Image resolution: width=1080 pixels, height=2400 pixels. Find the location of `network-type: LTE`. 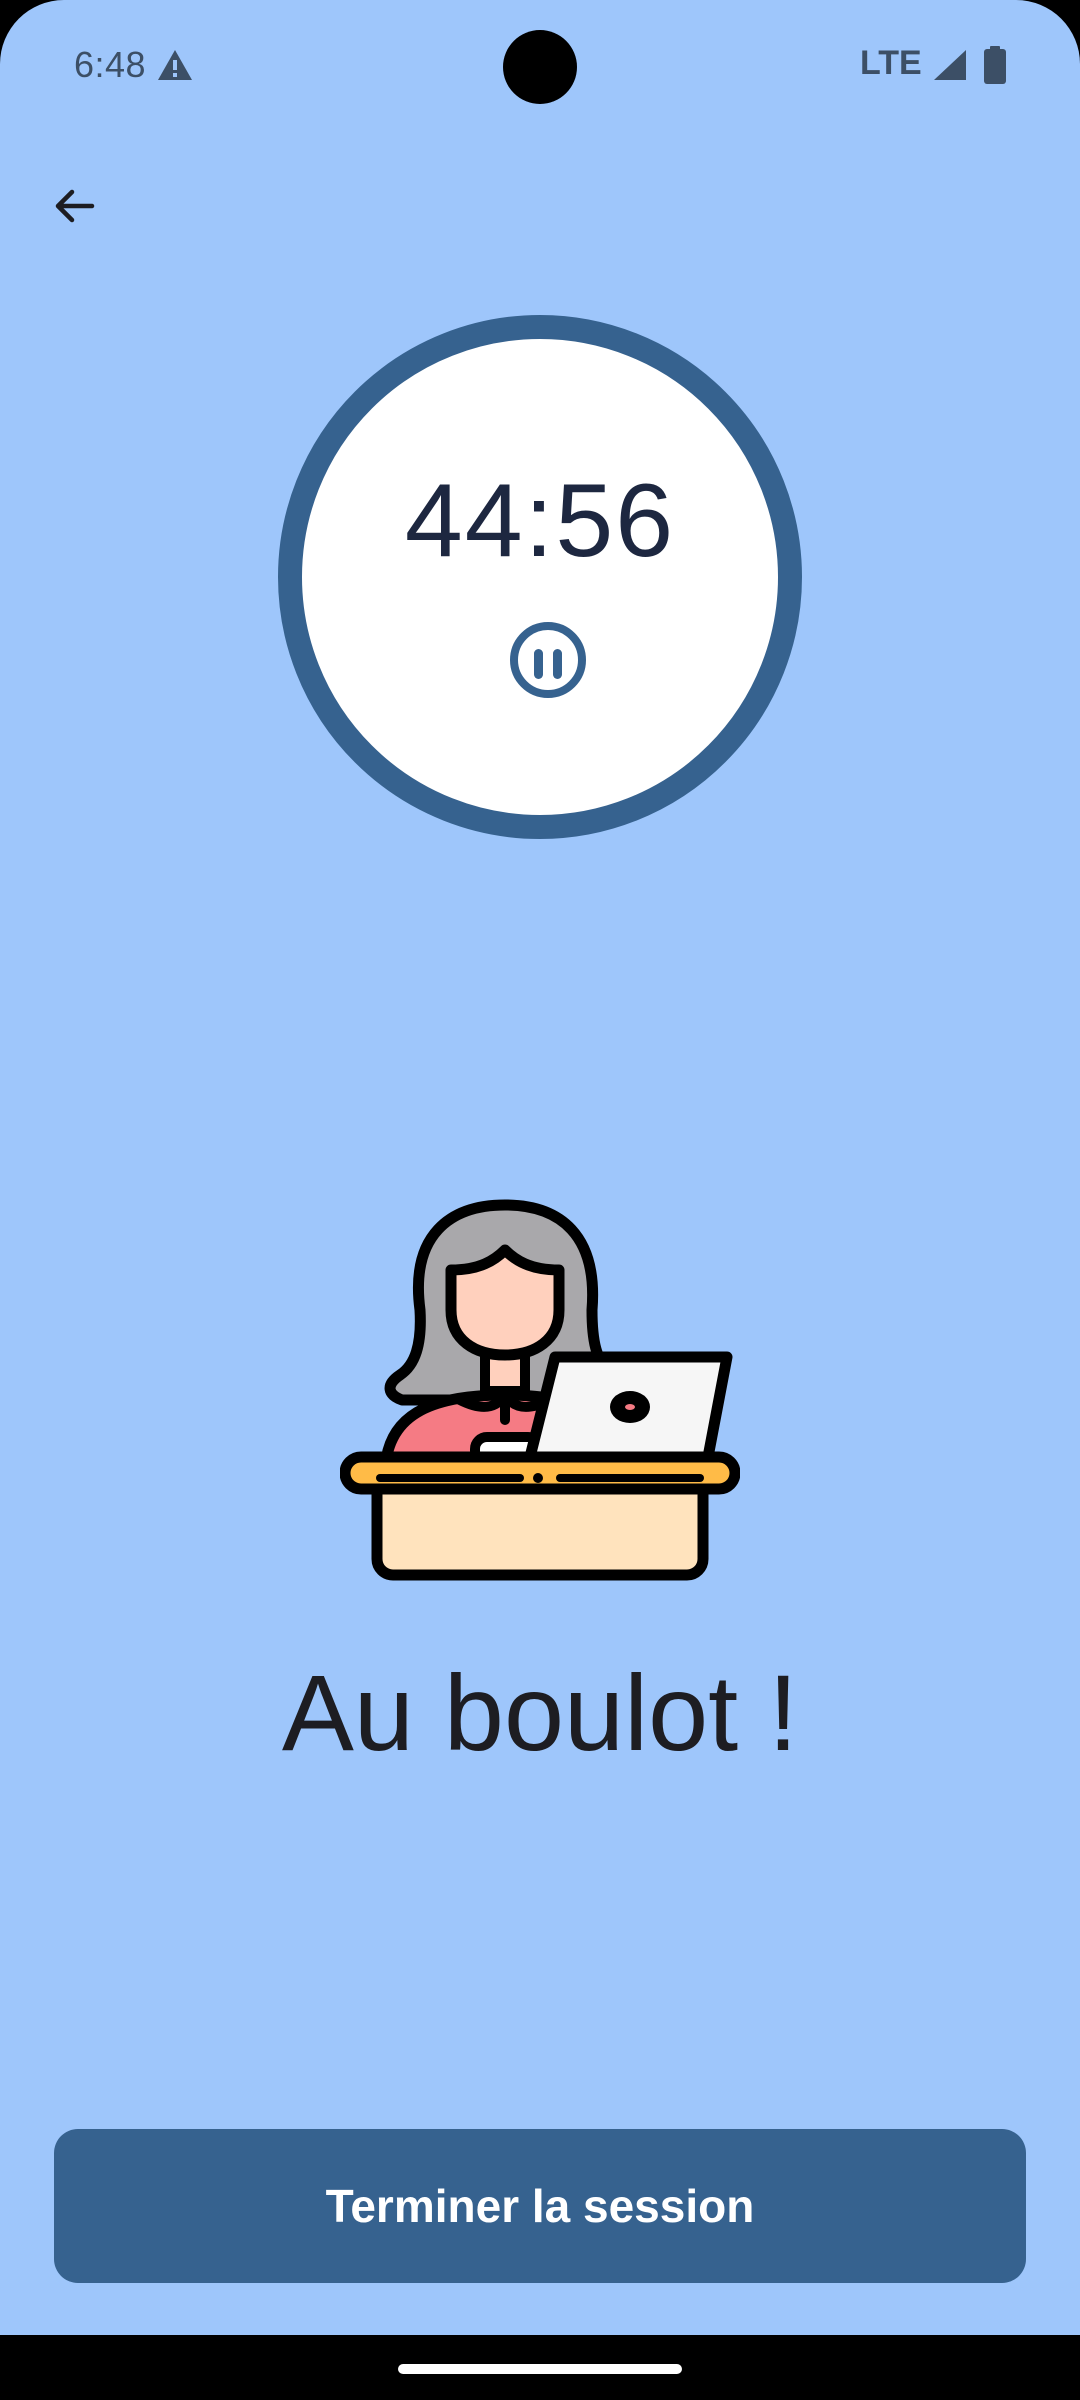

network-type: LTE is located at coordinates (891, 63).